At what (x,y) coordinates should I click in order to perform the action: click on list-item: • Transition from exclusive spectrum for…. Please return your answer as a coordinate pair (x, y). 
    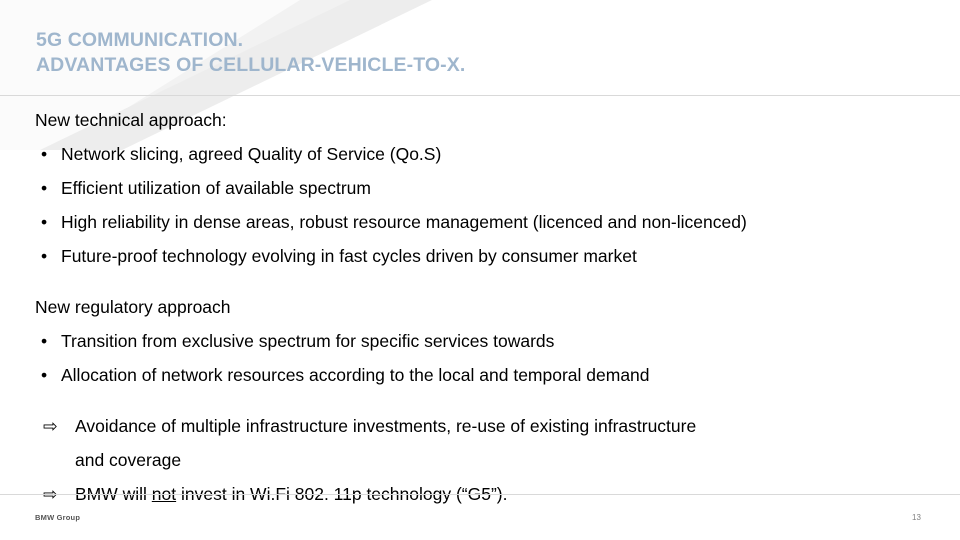
    Looking at the image, I should click on (485, 341).